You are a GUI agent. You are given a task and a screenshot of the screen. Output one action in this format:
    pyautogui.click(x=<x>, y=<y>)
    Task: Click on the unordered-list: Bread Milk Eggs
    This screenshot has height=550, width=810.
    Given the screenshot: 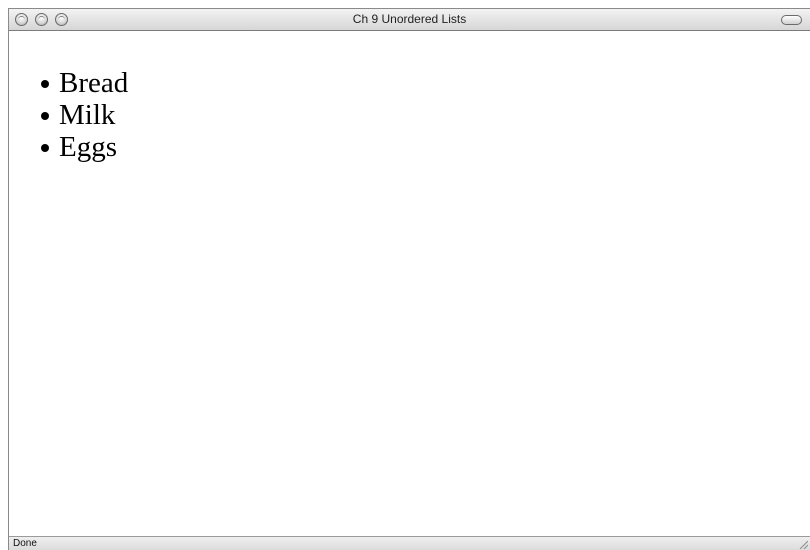 What is the action you would take?
    pyautogui.click(x=83, y=115)
    